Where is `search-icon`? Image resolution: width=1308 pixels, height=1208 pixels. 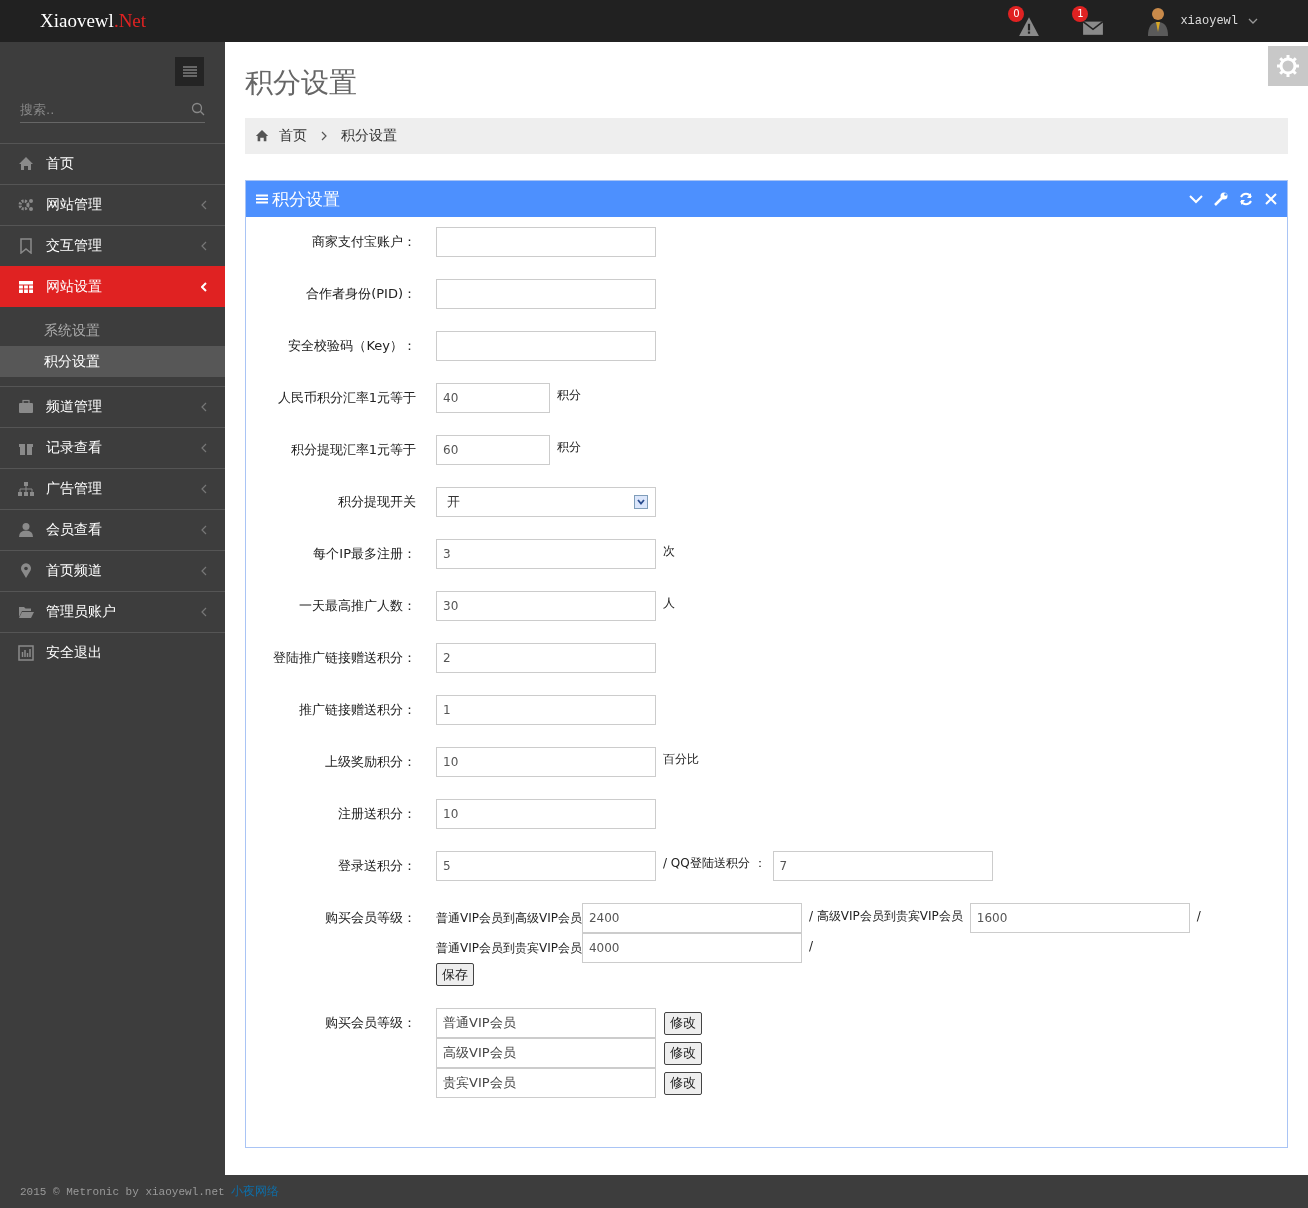 search-icon is located at coordinates (198, 109).